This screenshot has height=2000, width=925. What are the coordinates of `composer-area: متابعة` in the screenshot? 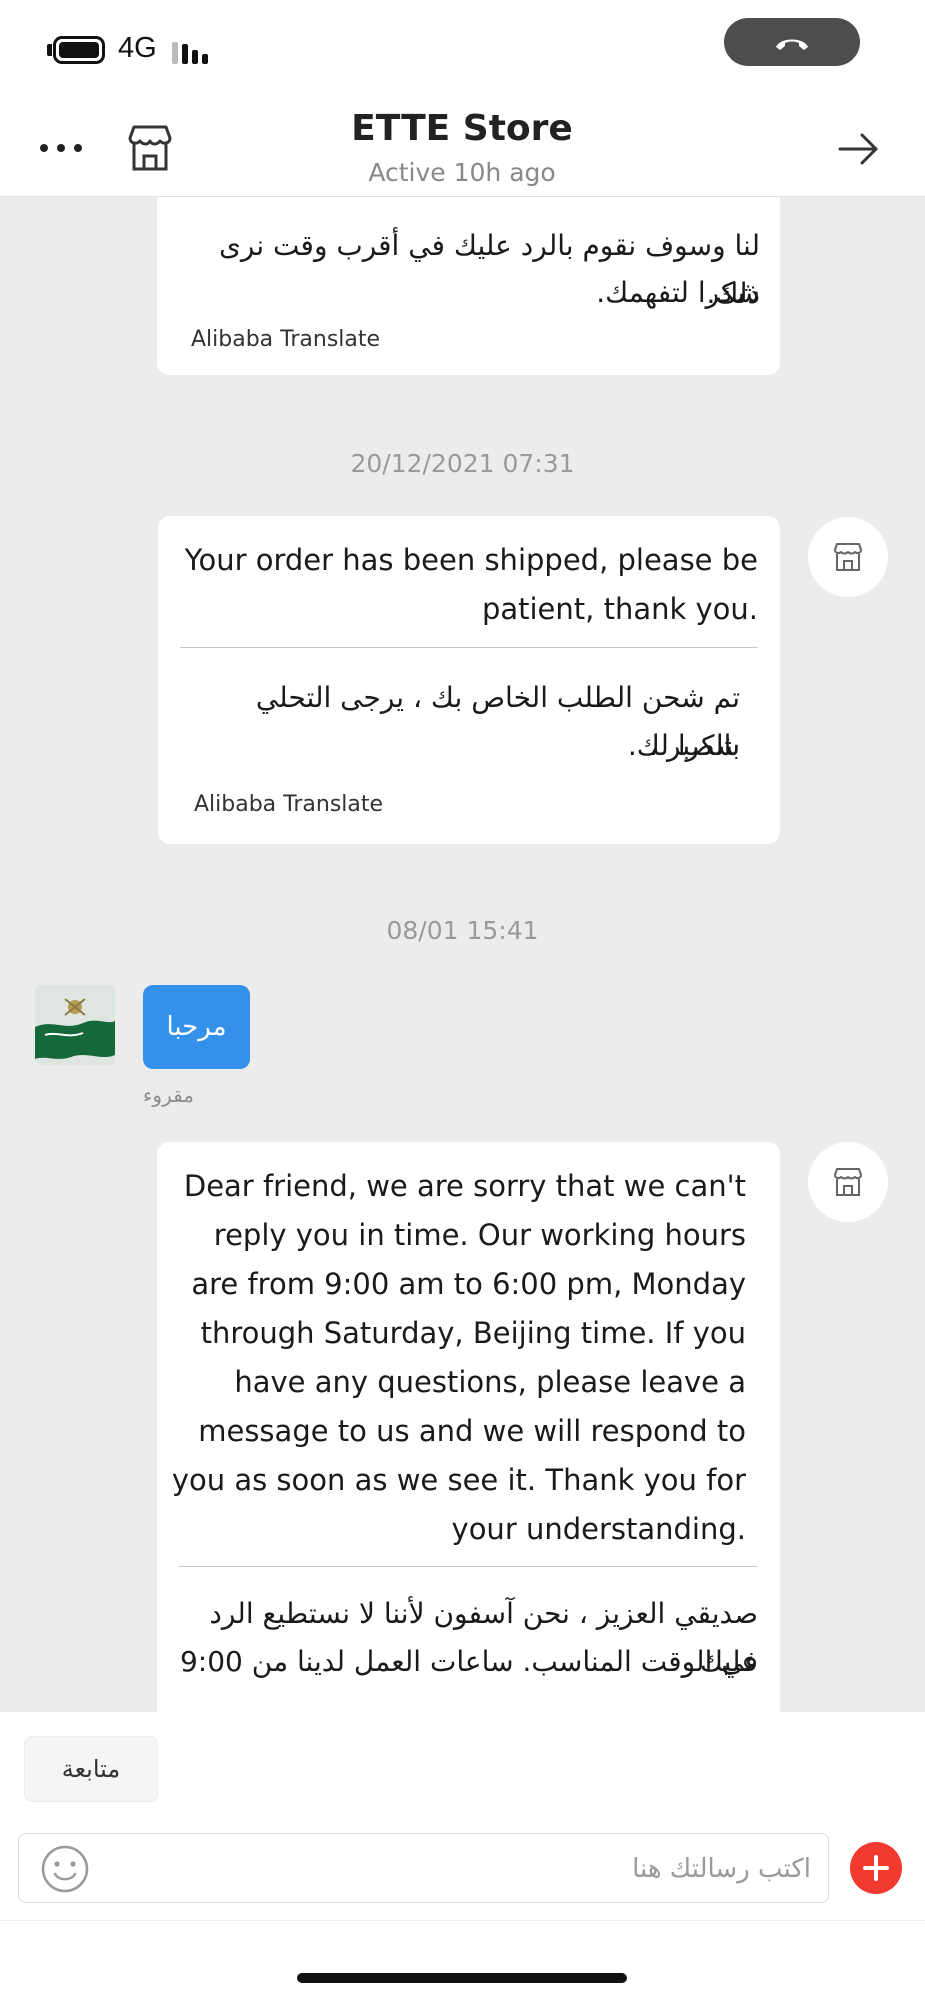 It's located at (462, 1856).